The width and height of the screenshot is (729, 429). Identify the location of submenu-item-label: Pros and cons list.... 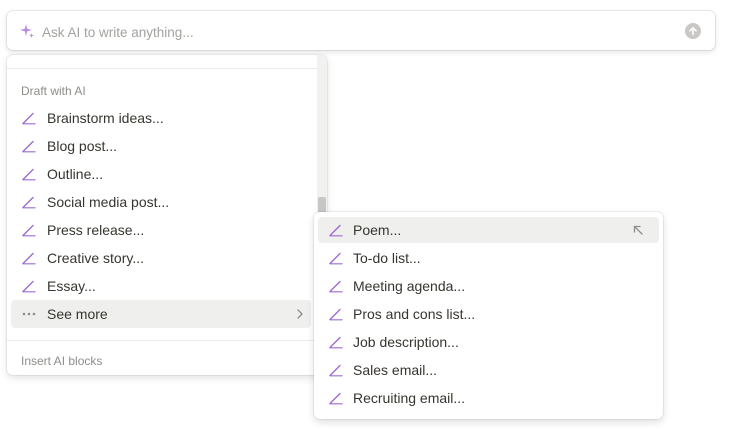
(414, 314).